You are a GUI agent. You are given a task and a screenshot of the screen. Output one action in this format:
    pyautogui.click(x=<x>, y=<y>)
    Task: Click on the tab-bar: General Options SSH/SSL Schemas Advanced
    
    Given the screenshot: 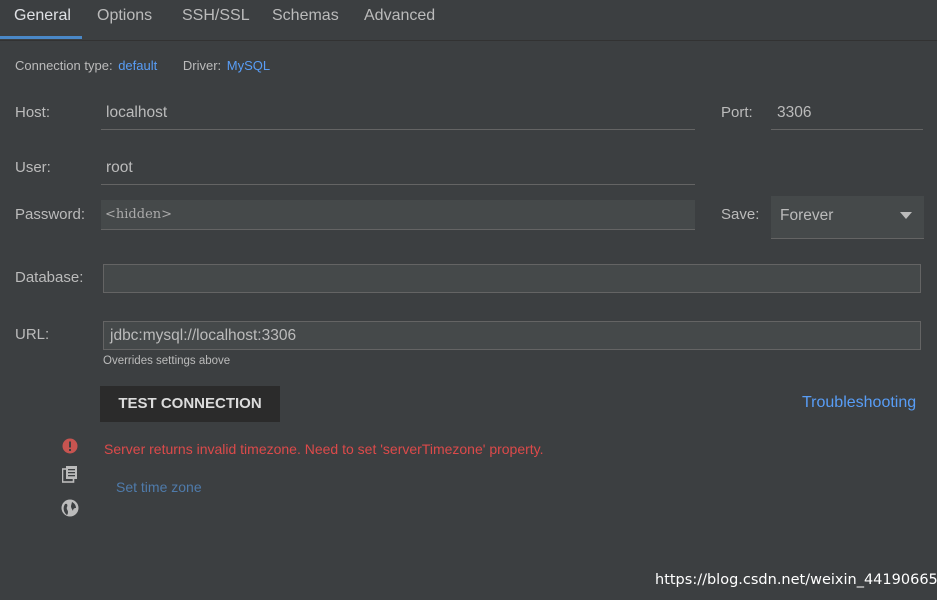 What is the action you would take?
    pyautogui.click(x=468, y=20)
    